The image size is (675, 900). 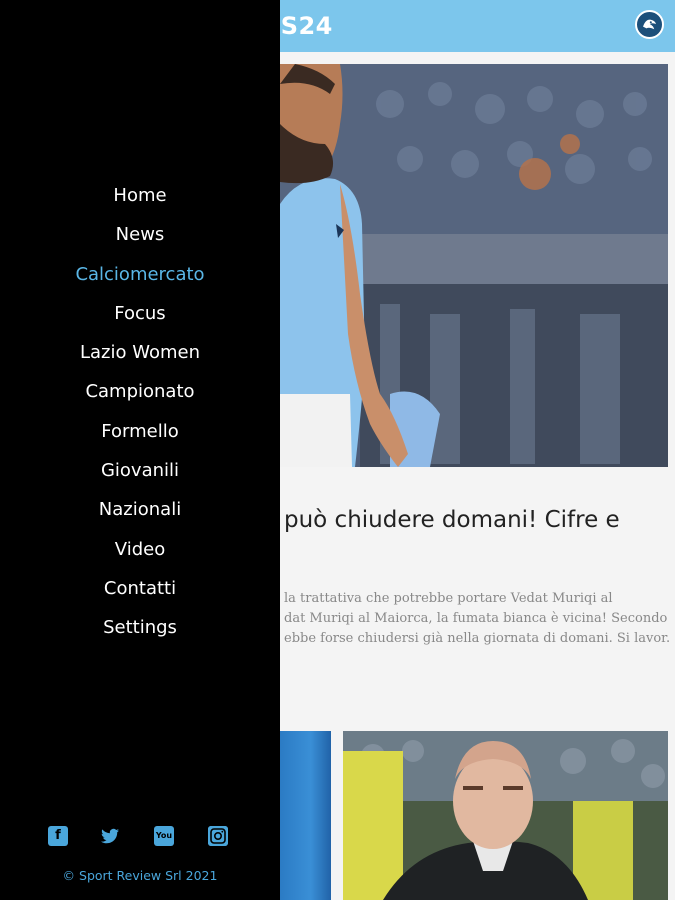 What do you see at coordinates (140, 875) in the screenshot?
I see `copyright-text: © Sport Review Srl 2021` at bounding box center [140, 875].